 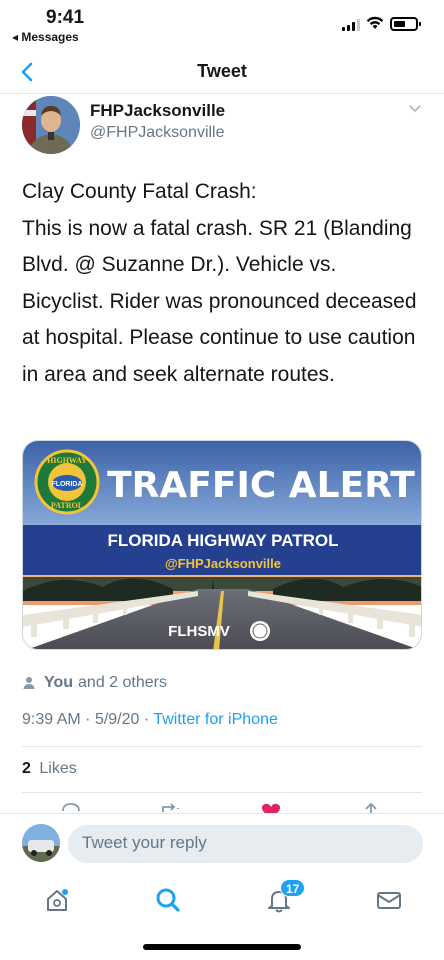 What do you see at coordinates (65, 17) in the screenshot?
I see `status-clock: 9:41` at bounding box center [65, 17].